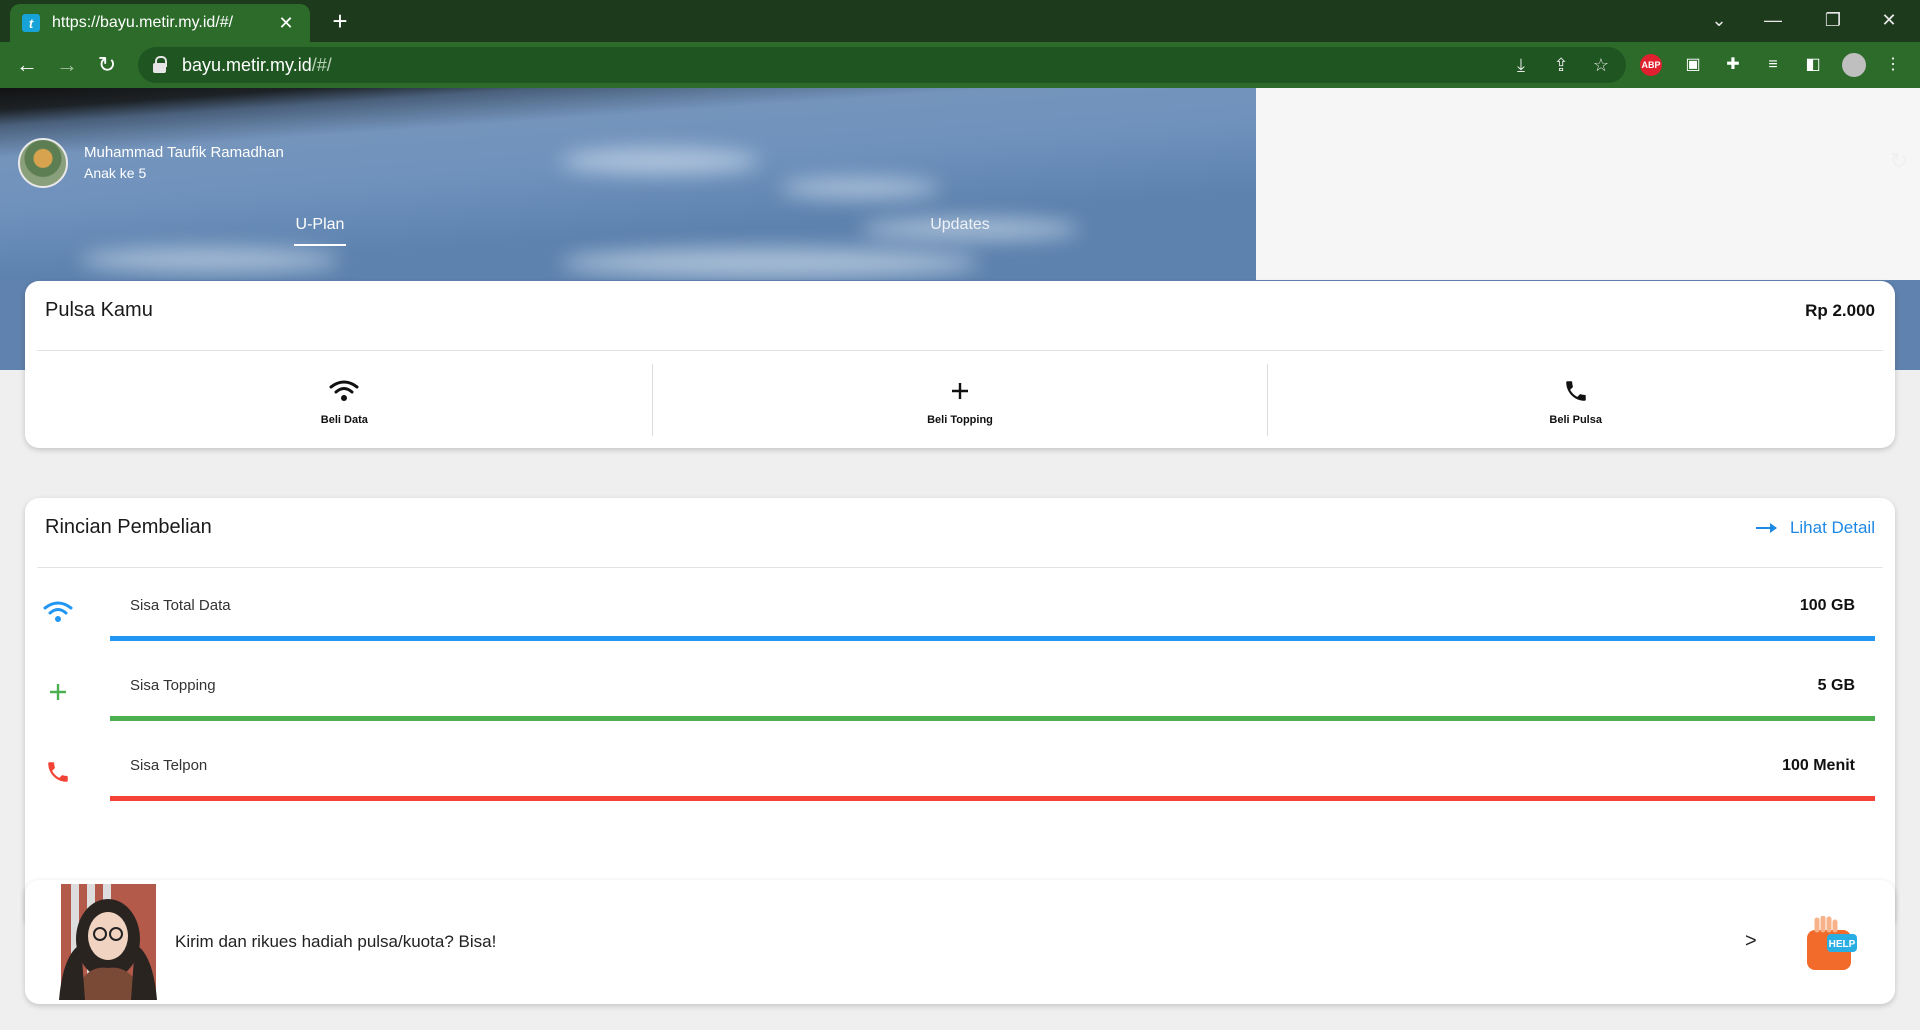 The image size is (1920, 1030). I want to click on url-host: bayu.metir.my.id, so click(247, 64).